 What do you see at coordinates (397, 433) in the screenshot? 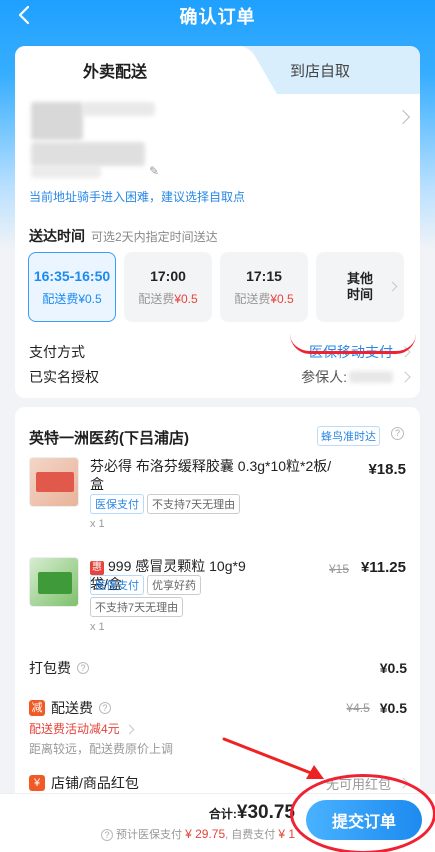
I see `info-icon: ?` at bounding box center [397, 433].